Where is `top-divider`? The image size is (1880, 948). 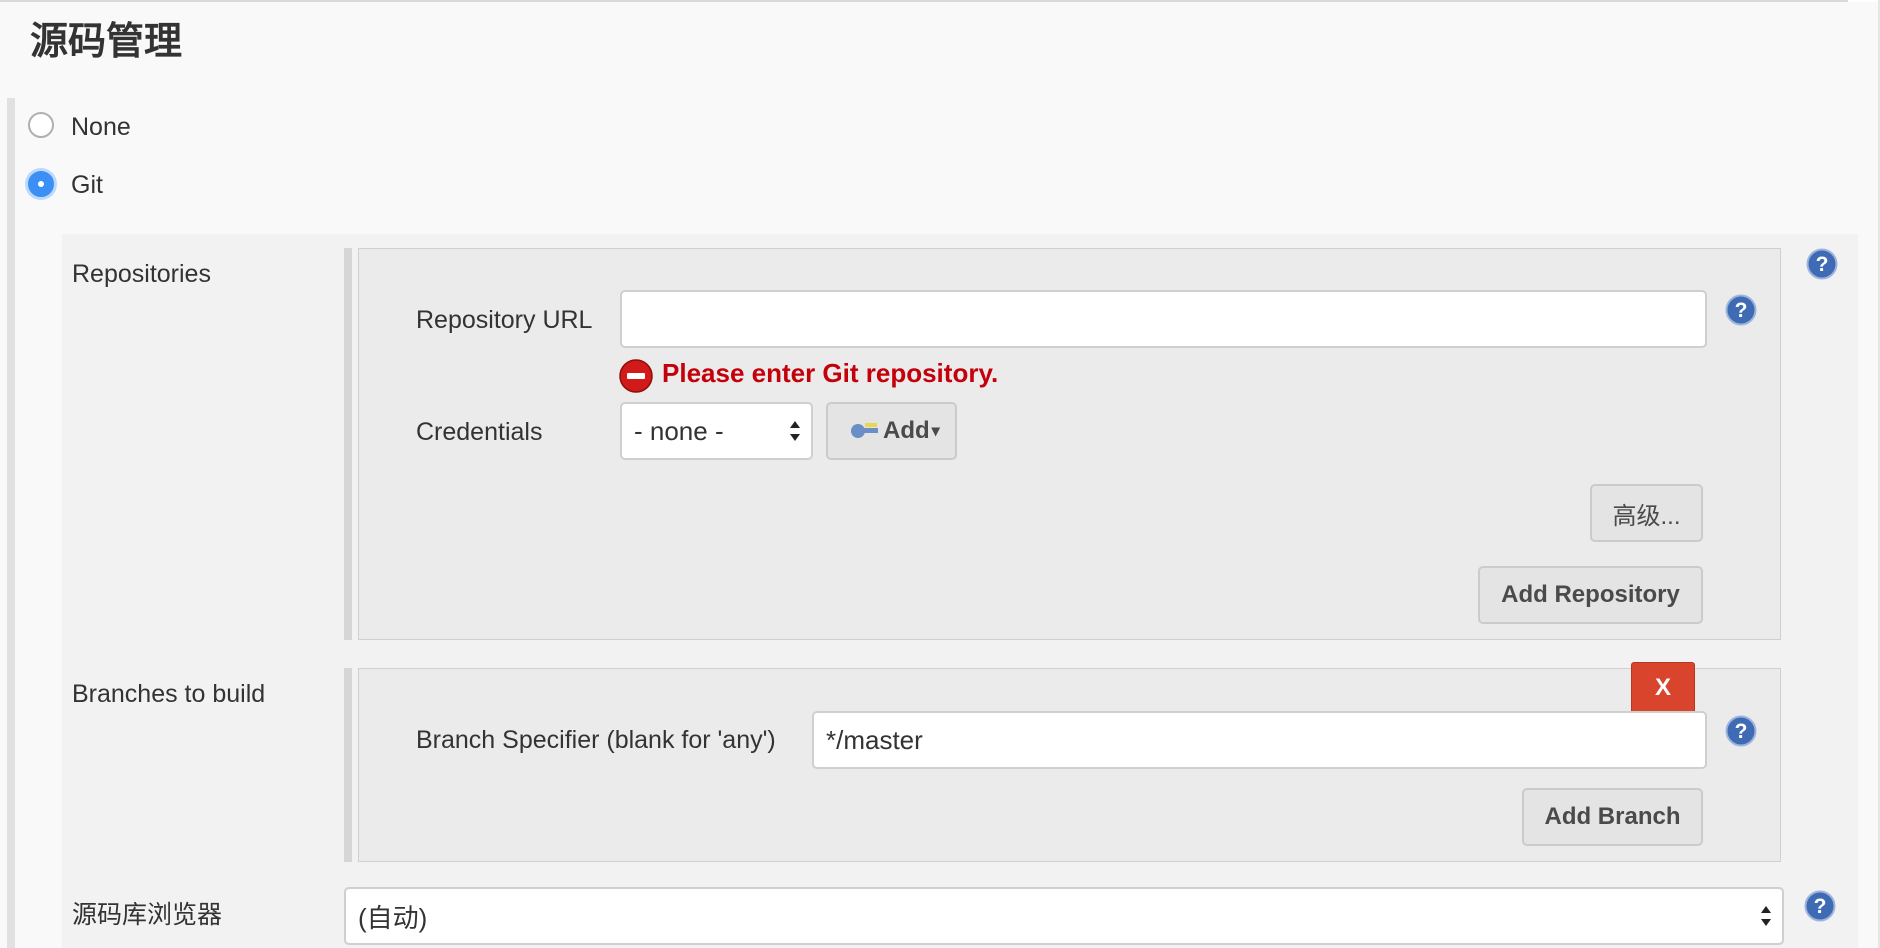
top-divider is located at coordinates (924, 1).